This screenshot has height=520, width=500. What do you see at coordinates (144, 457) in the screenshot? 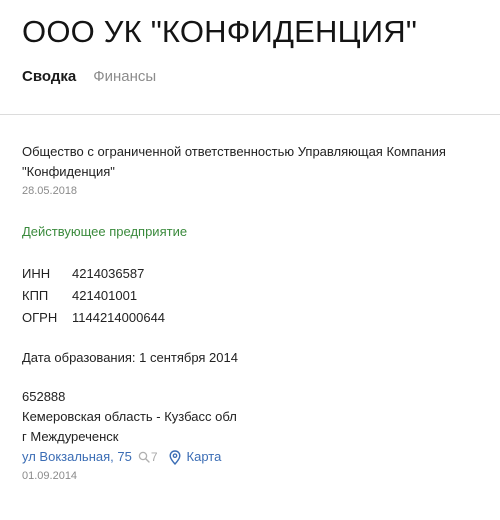
I see `search-icon` at bounding box center [144, 457].